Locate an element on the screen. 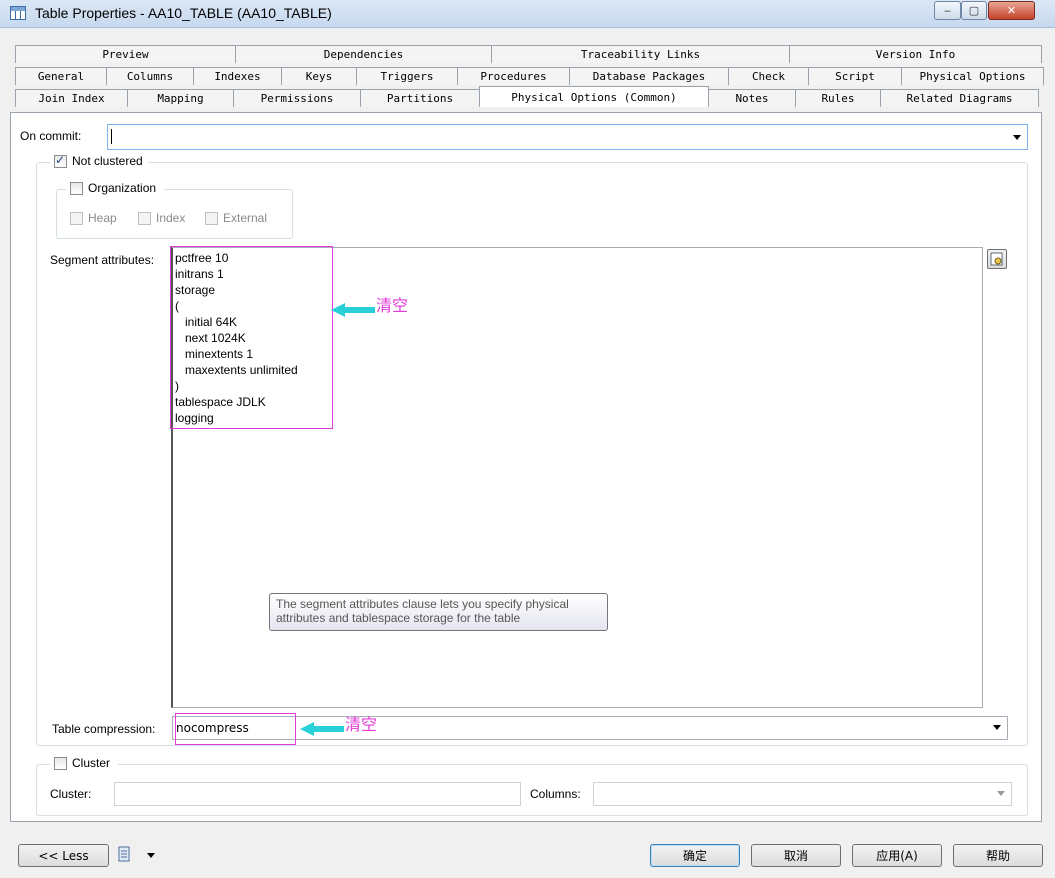 The width and height of the screenshot is (1055, 878). tab-keys: Keys is located at coordinates (319, 76).